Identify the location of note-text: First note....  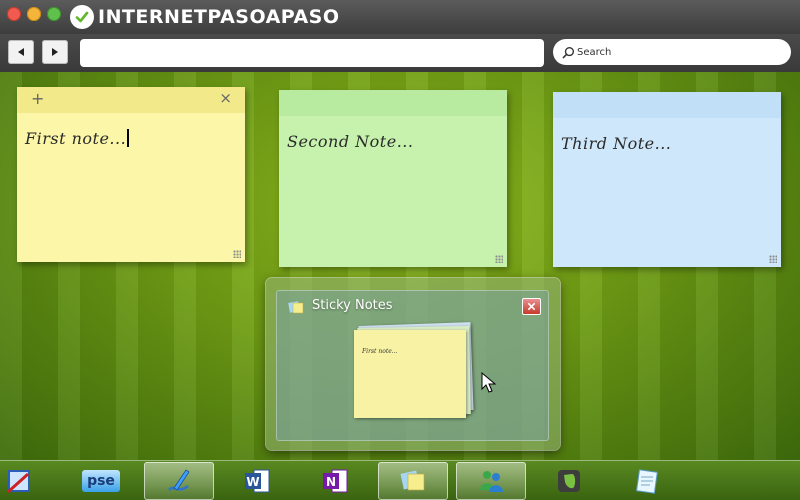
(77, 138).